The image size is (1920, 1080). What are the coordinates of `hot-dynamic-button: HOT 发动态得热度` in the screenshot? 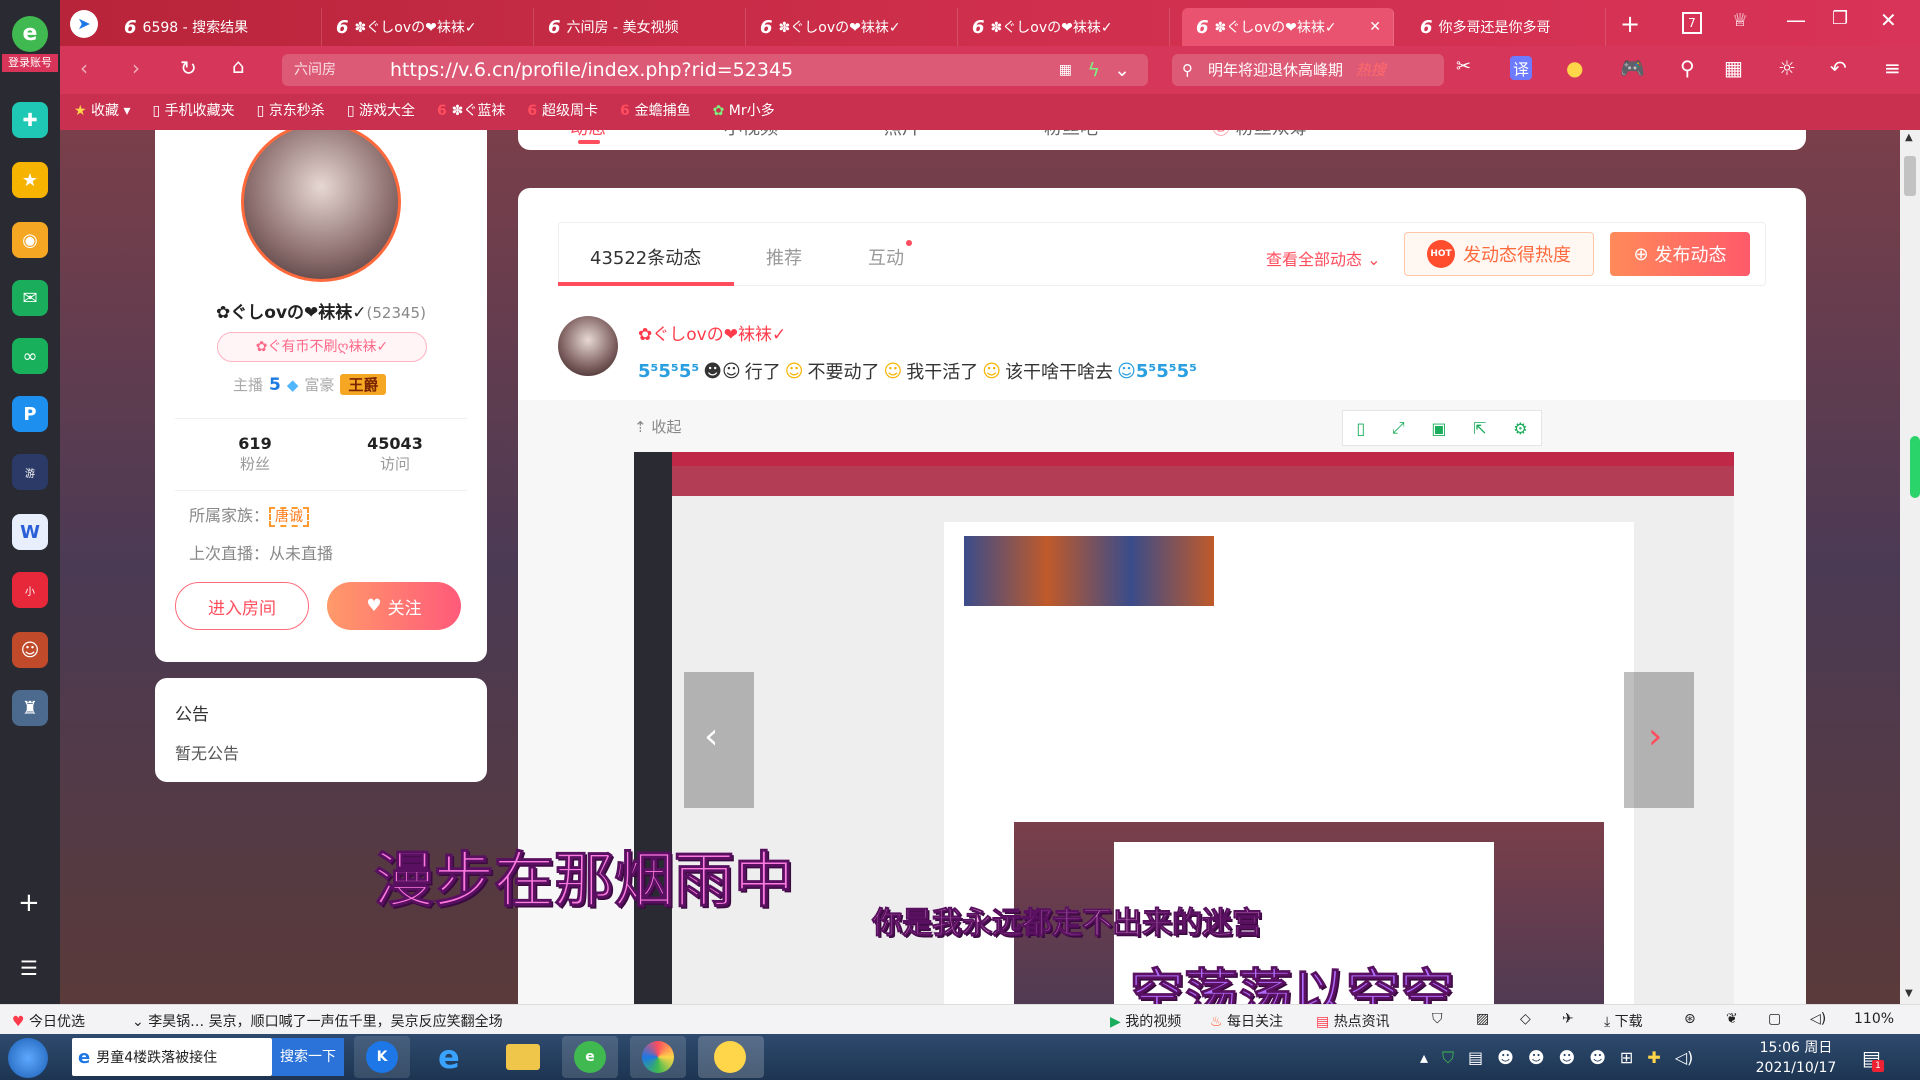 It's located at (1499, 254).